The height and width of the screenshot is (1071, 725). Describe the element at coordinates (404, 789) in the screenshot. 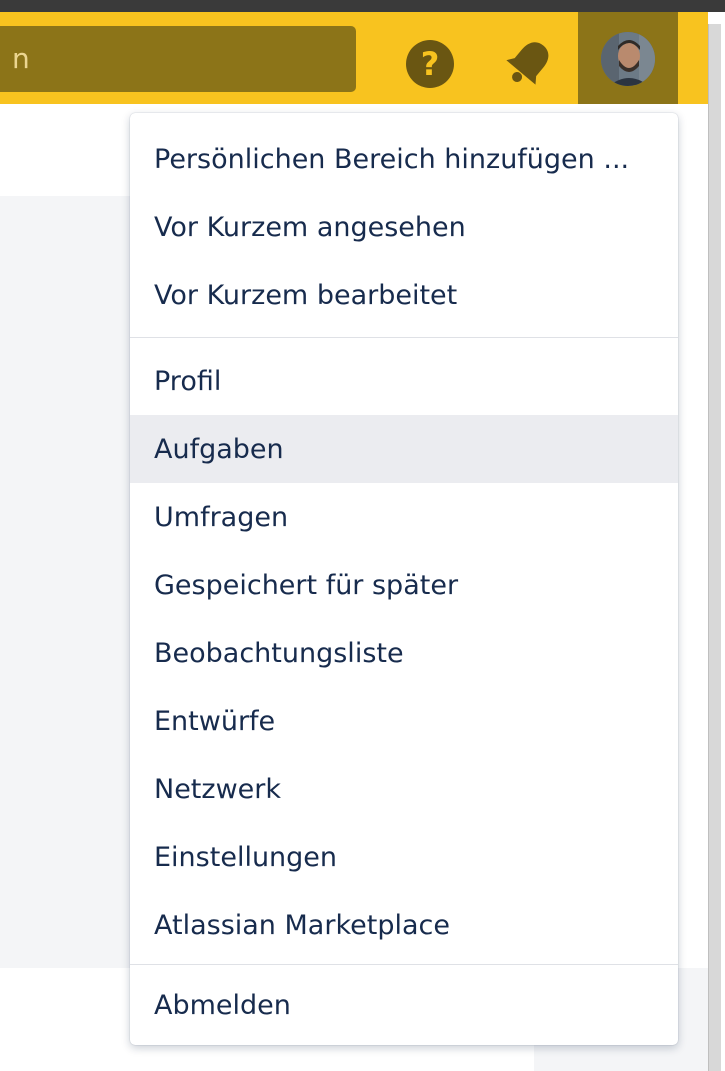

I see `menu-item-network: Netzwerk` at that location.